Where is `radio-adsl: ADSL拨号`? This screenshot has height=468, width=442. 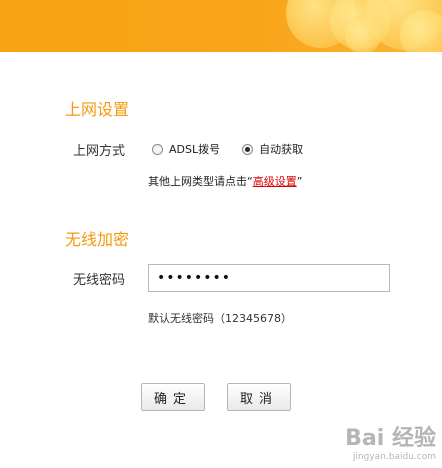 radio-adsl: ADSL拨号 is located at coordinates (186, 149).